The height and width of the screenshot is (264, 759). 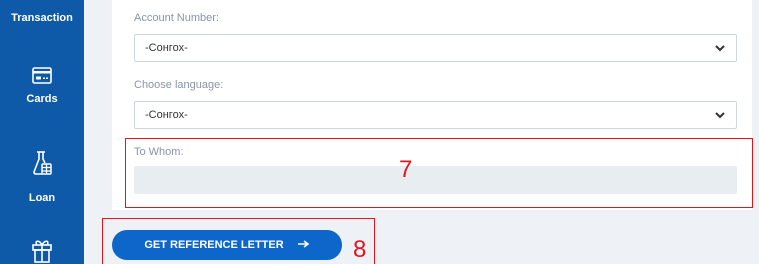 I want to click on sidebar-item-cards: Cards, so click(x=42, y=85).